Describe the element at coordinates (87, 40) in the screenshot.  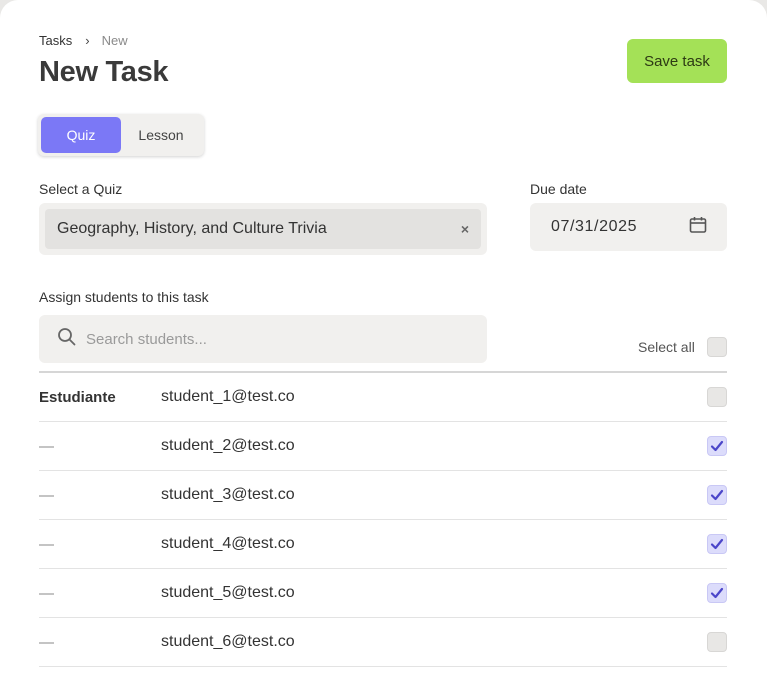
I see `chevron-right-icon: ›` at that location.